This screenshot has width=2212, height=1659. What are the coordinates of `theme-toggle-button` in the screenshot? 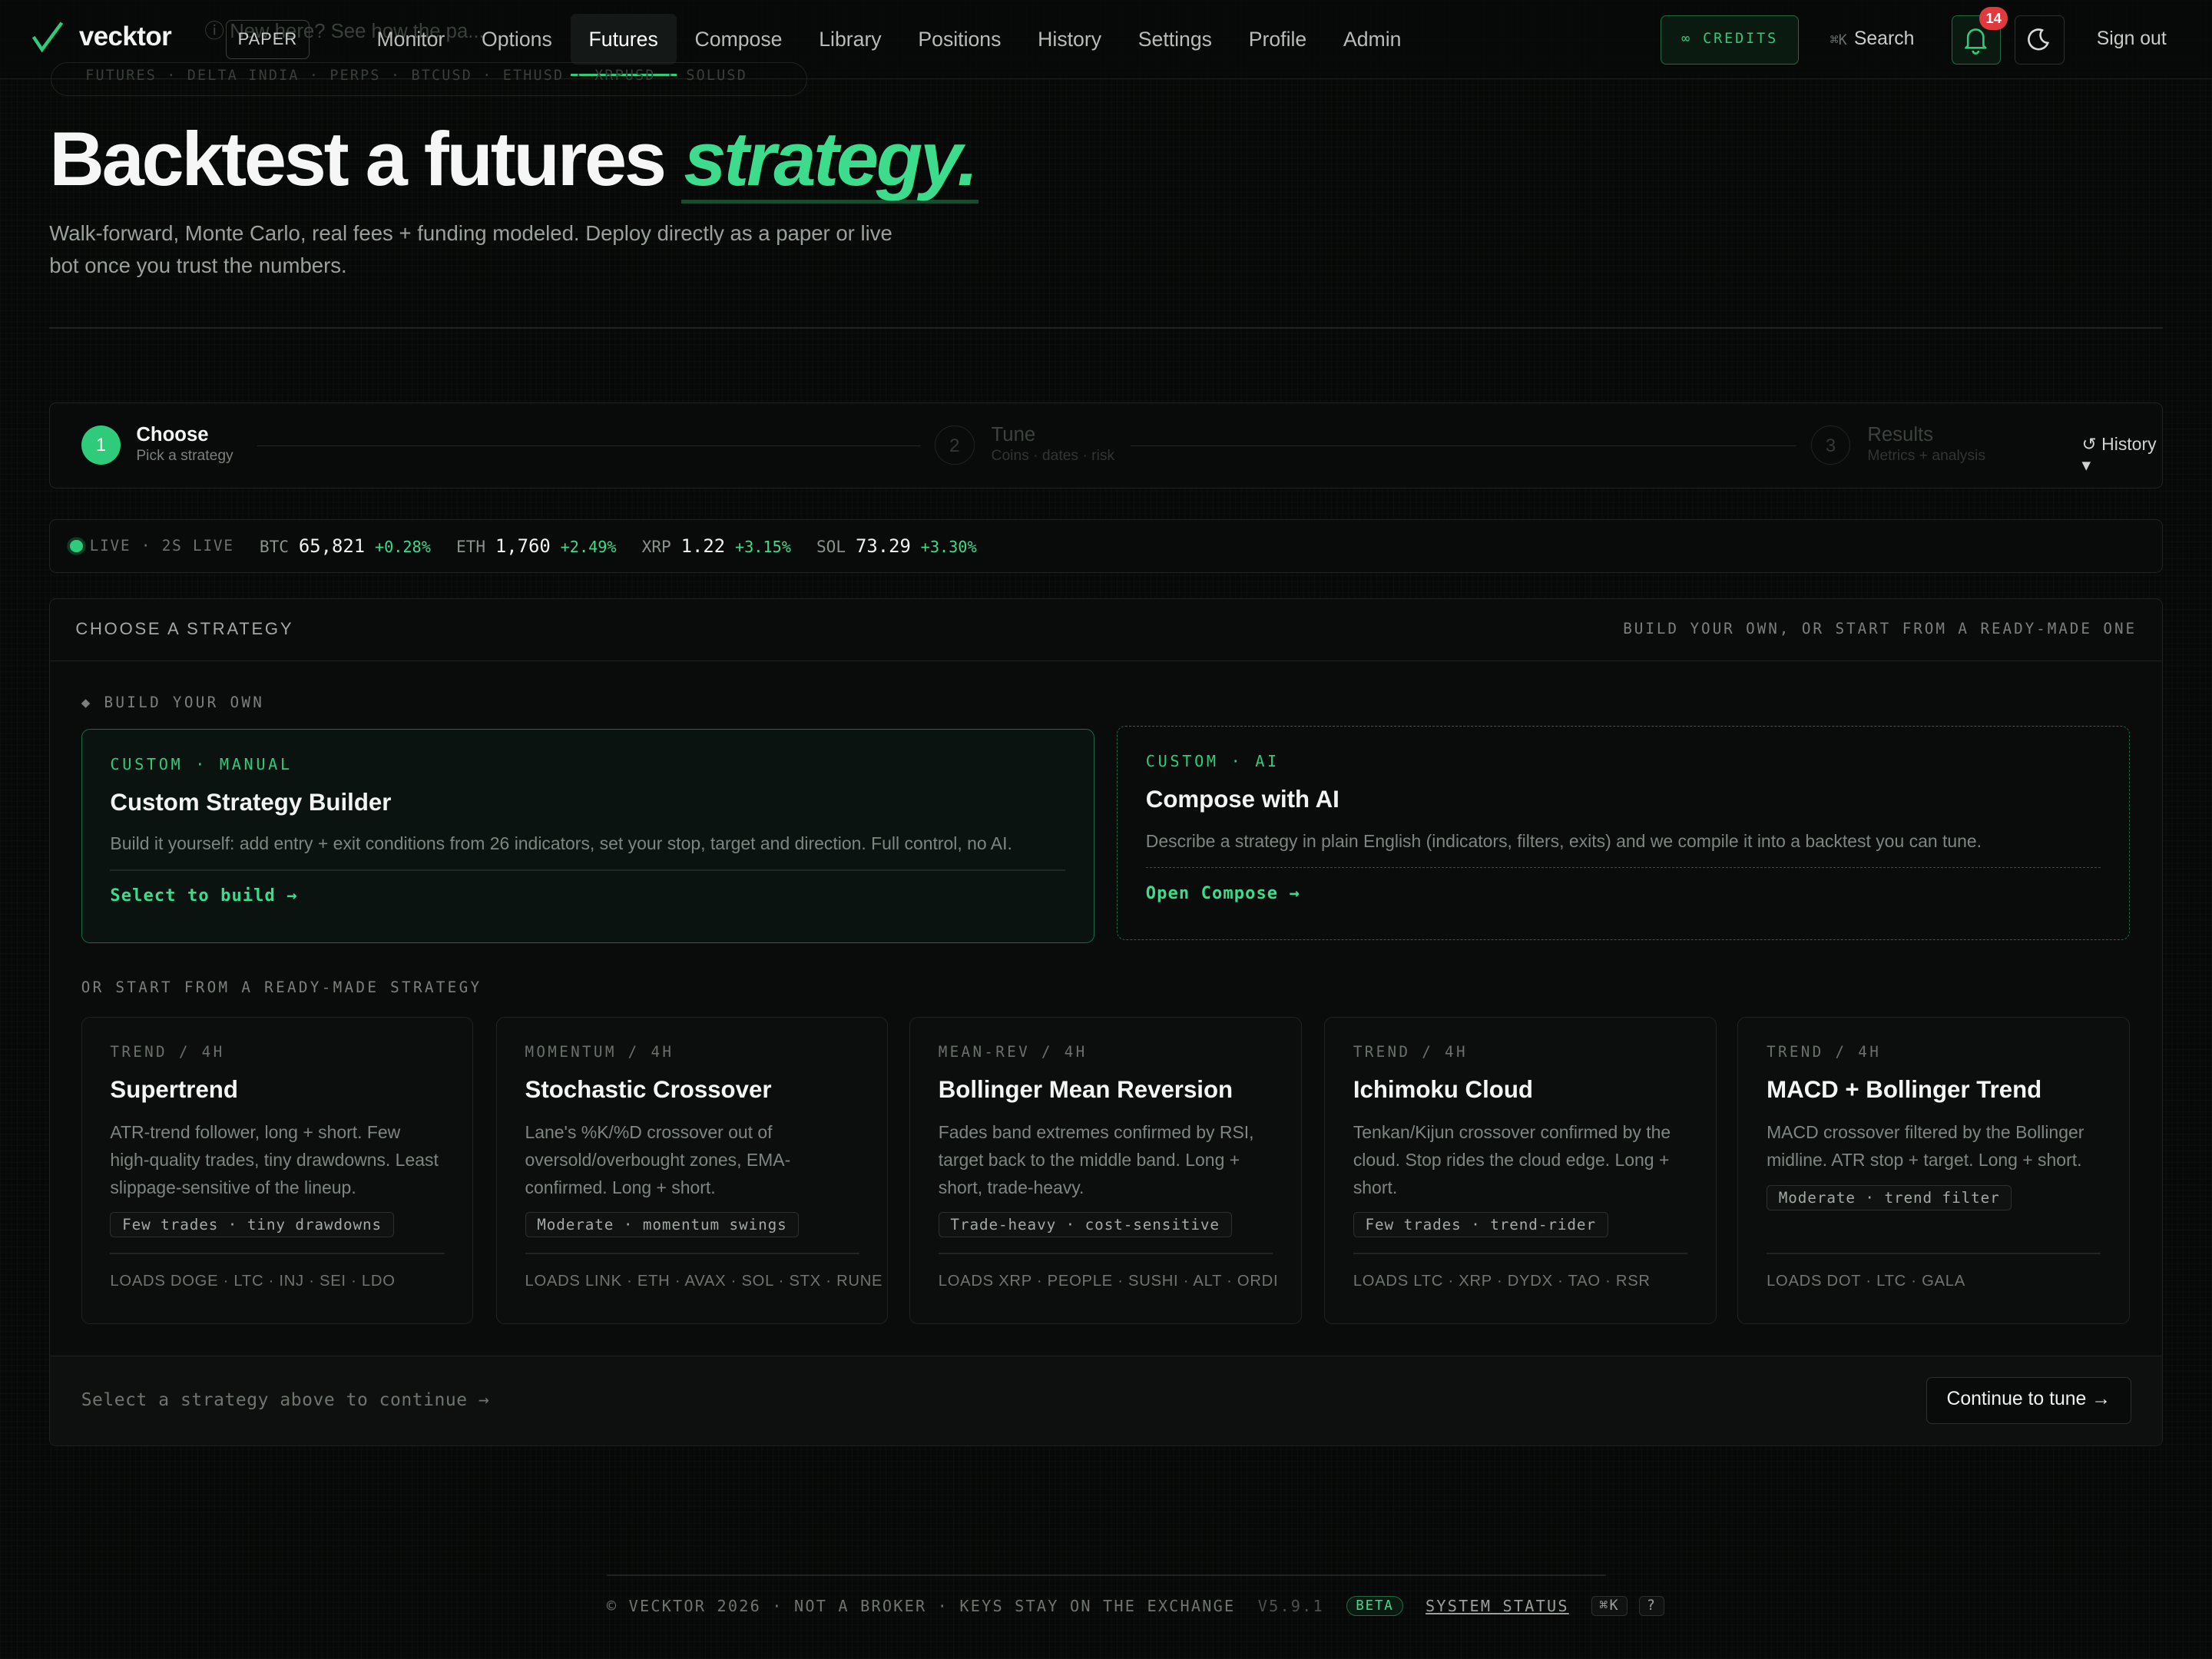 It's located at (2040, 40).